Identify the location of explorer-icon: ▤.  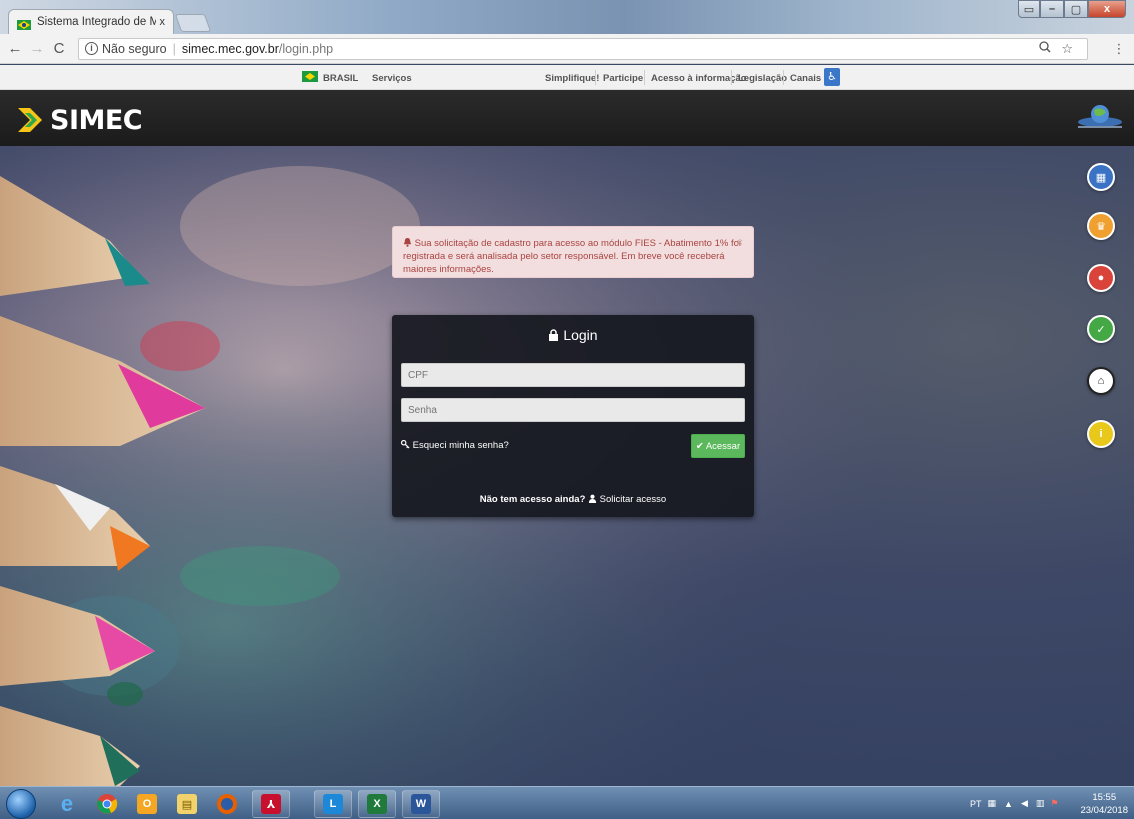
(187, 804).